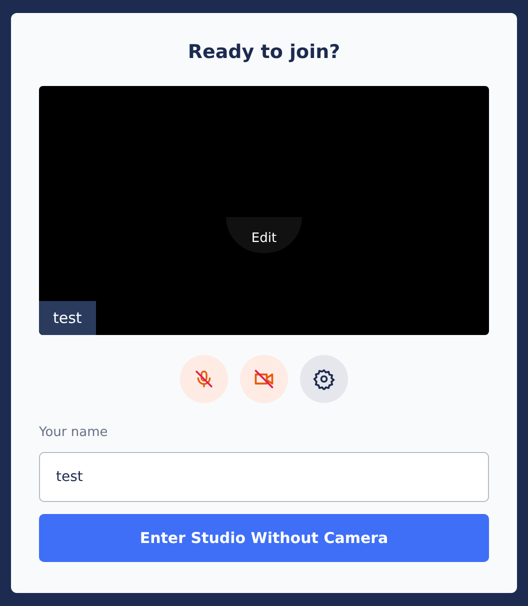 The width and height of the screenshot is (528, 606). I want to click on microphone-toggle, so click(204, 379).